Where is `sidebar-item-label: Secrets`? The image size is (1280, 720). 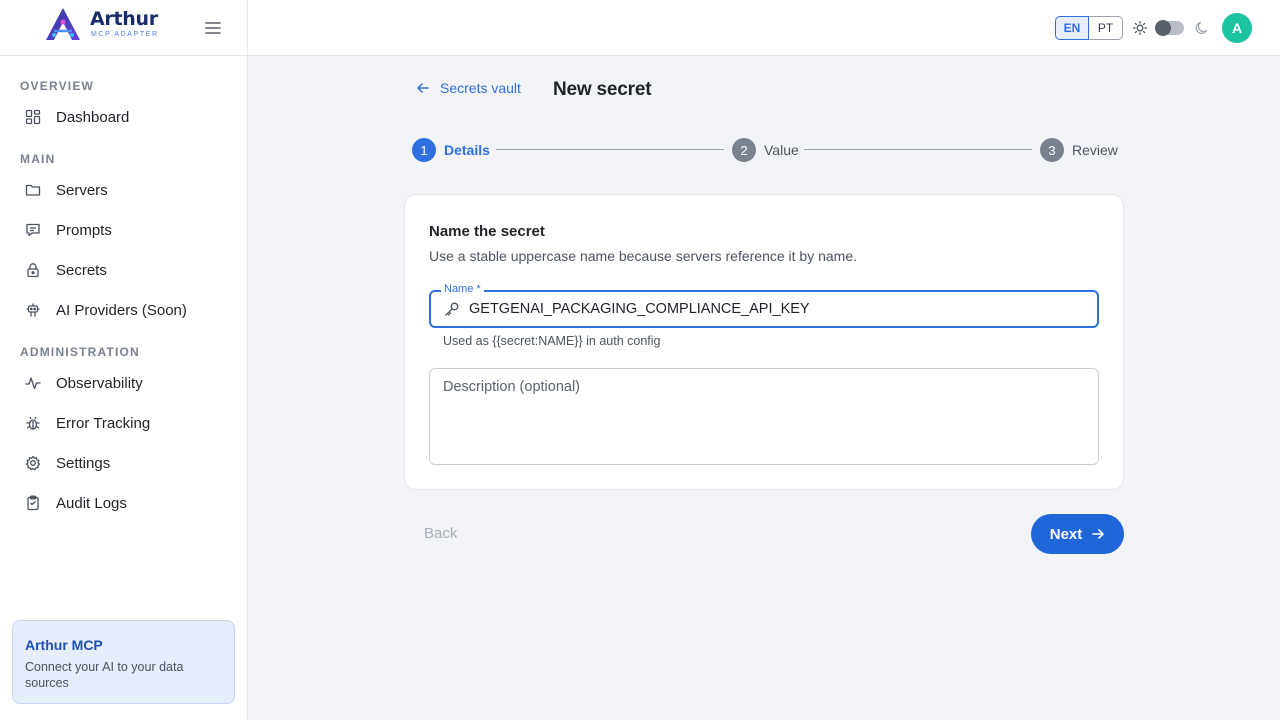 sidebar-item-label: Secrets is located at coordinates (81, 270).